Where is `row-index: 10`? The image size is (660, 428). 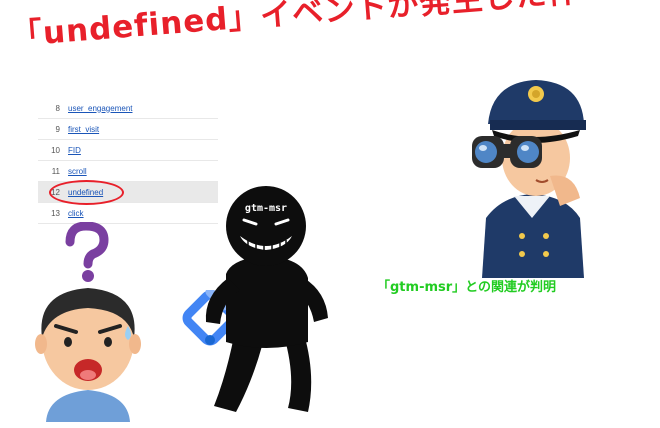 row-index: 10 is located at coordinates (55, 150).